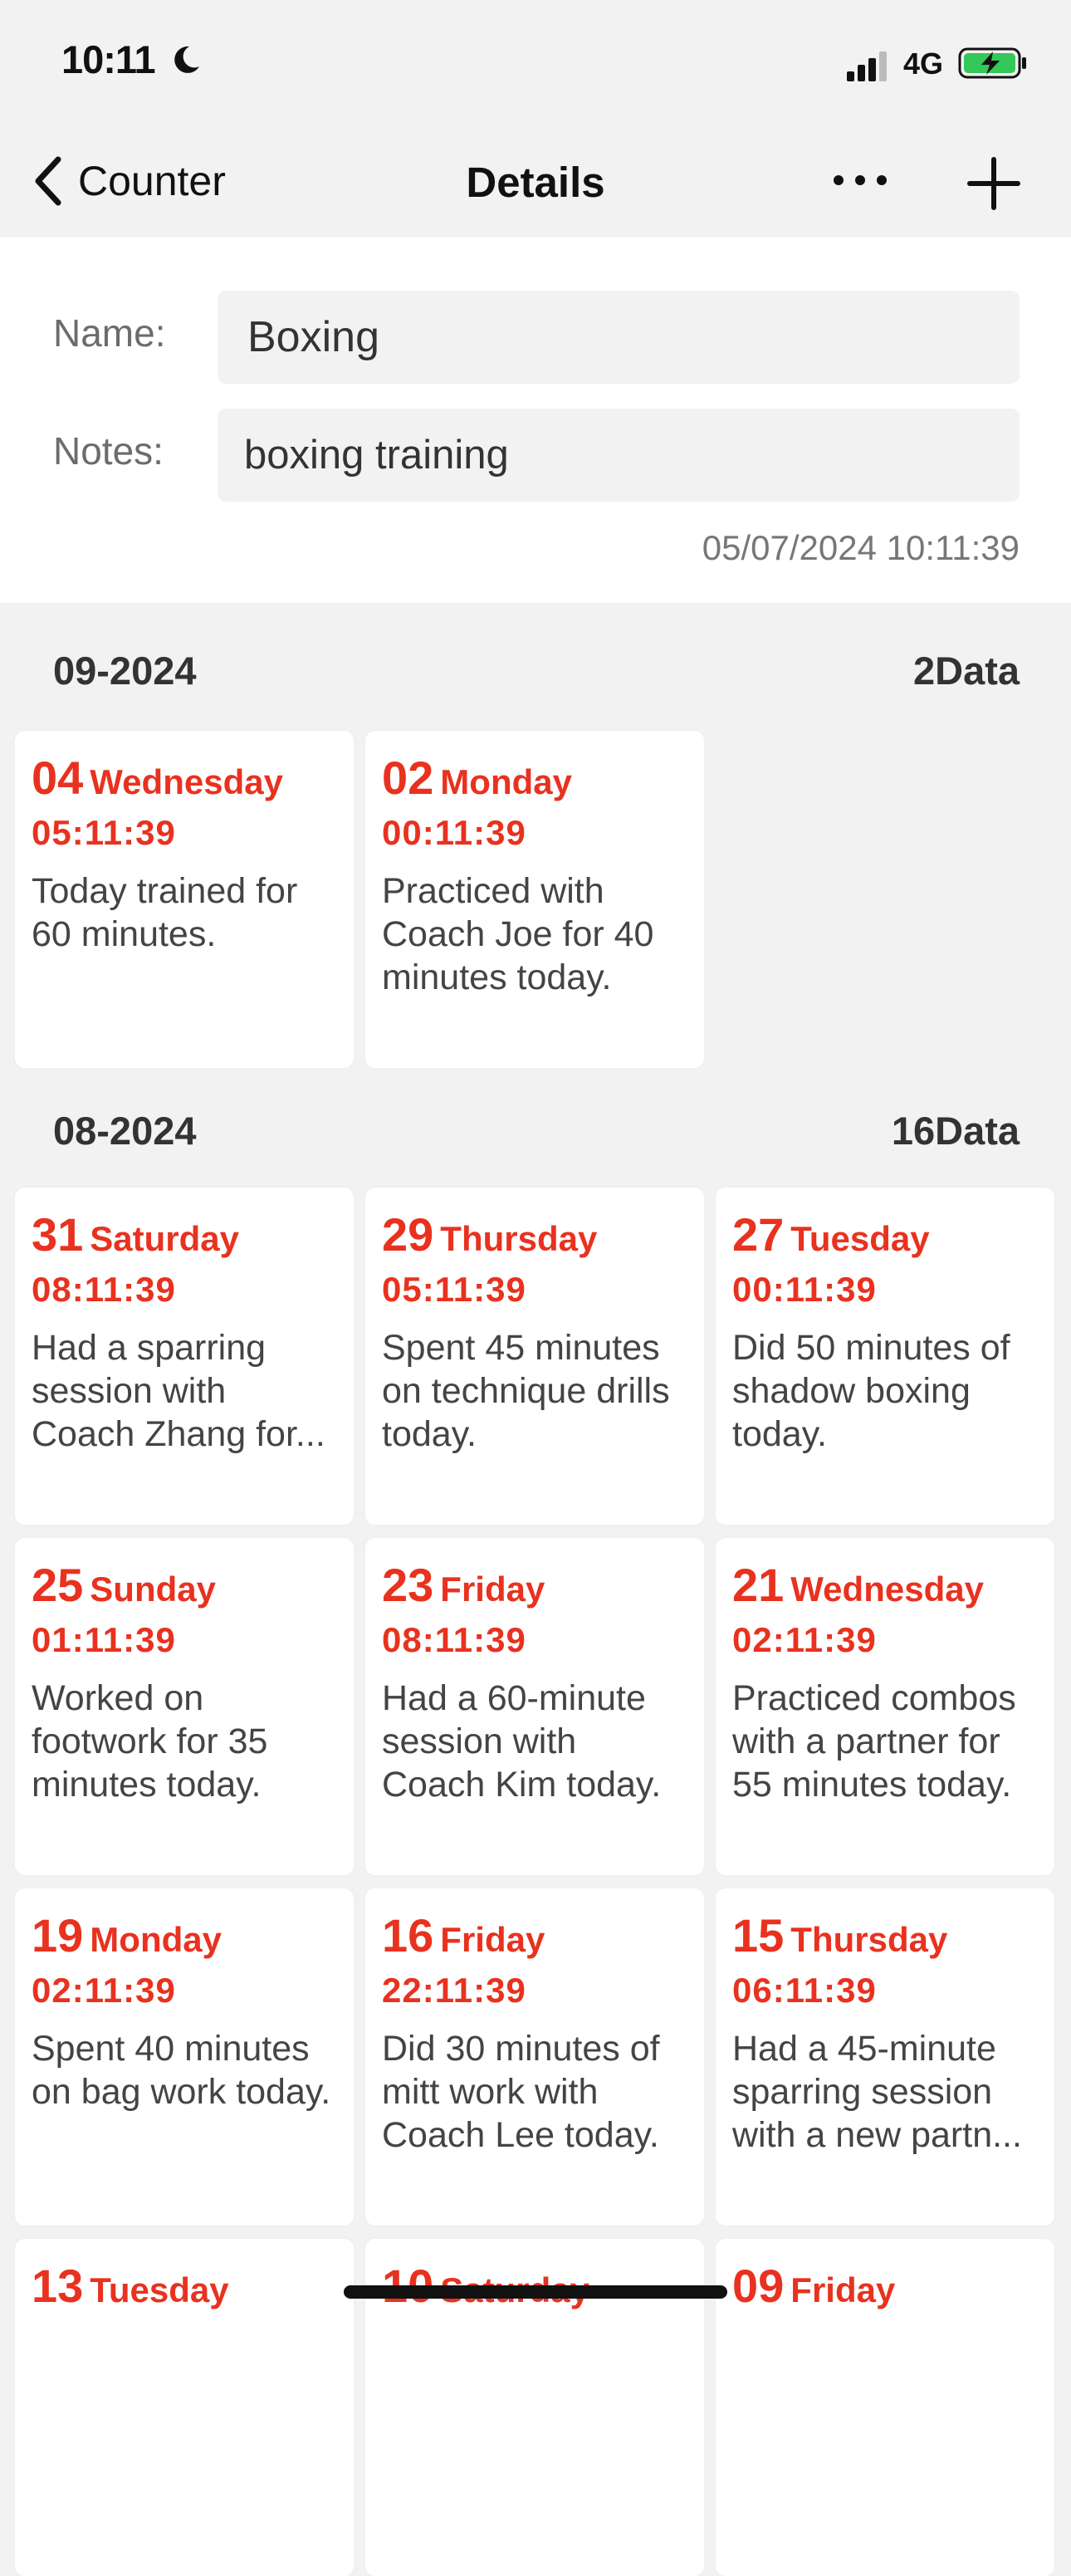 This screenshot has height=2576, width=1071. I want to click on entry-day: 31, so click(58, 1234).